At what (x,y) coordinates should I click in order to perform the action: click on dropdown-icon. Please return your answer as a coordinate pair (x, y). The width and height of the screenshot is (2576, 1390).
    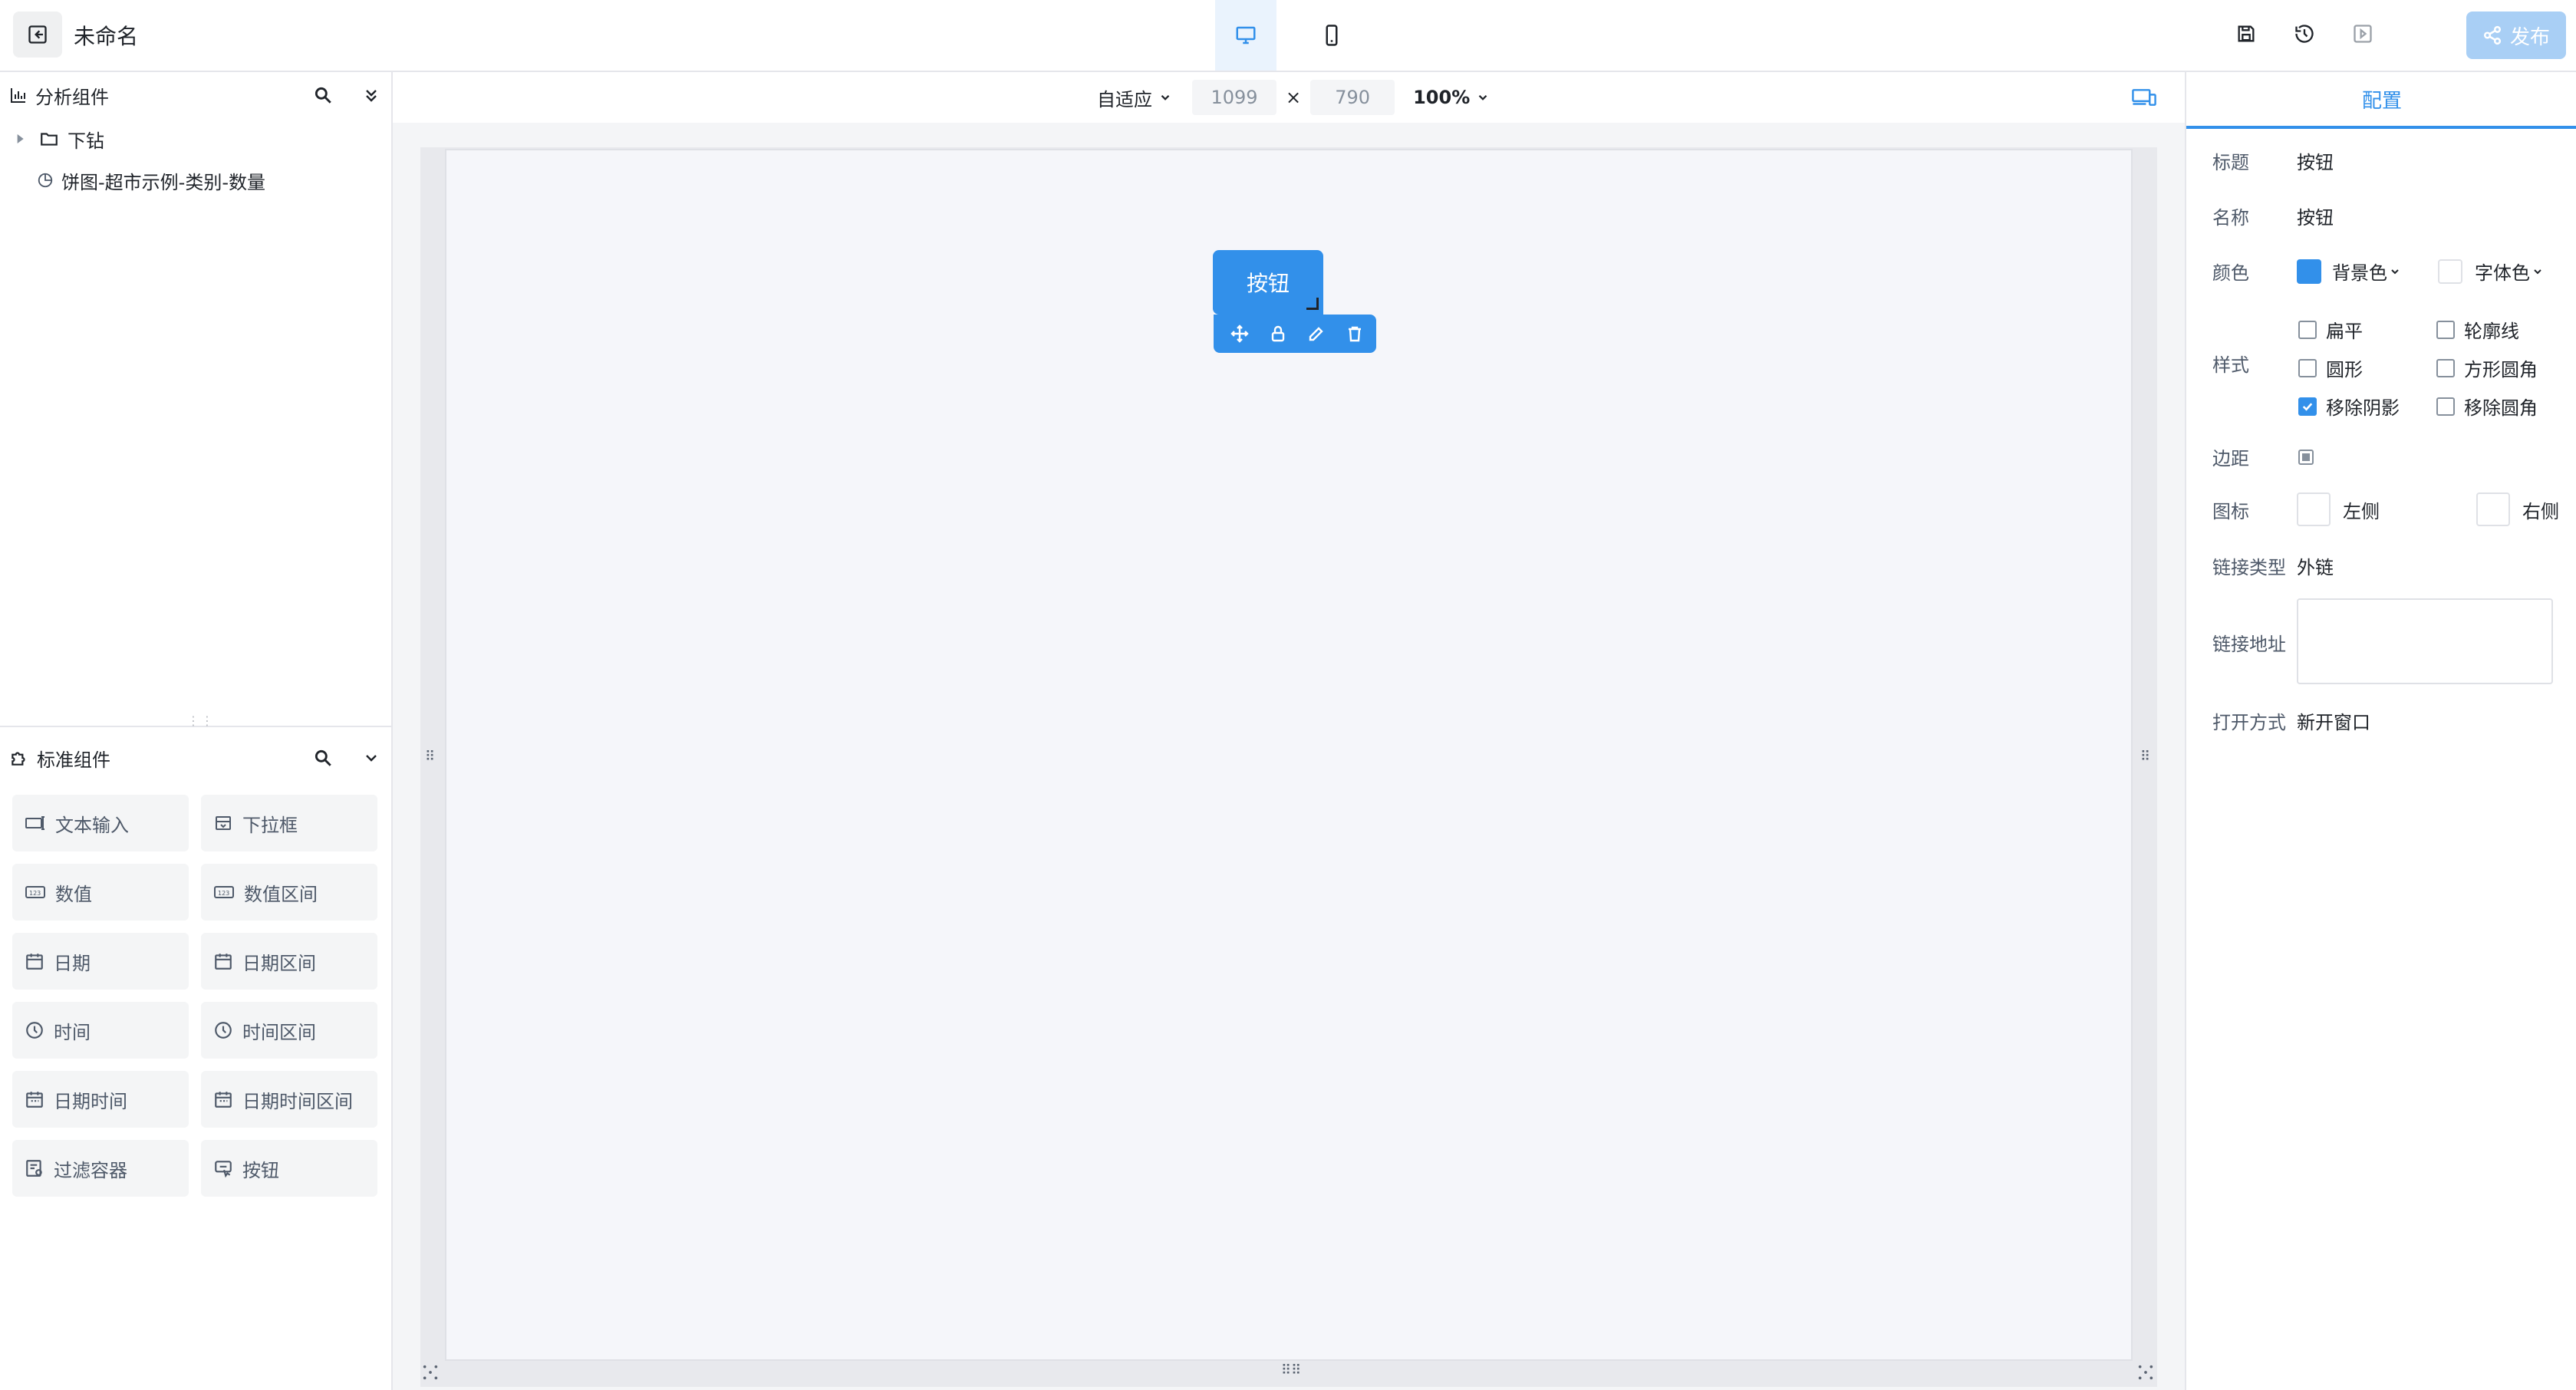
    Looking at the image, I should click on (223, 823).